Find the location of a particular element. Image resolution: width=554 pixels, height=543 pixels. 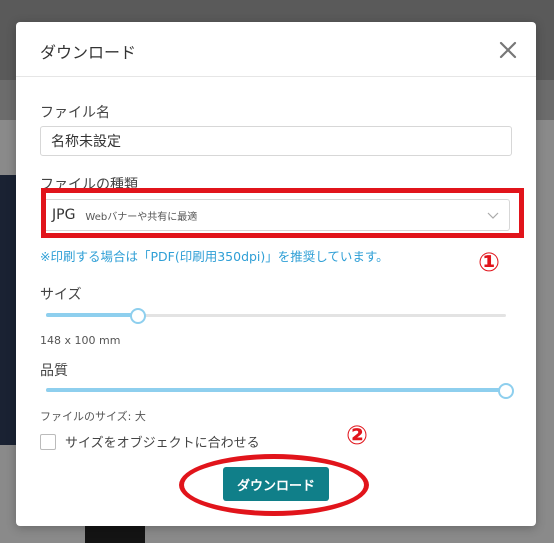

size-slider-fill is located at coordinates (92, 315).